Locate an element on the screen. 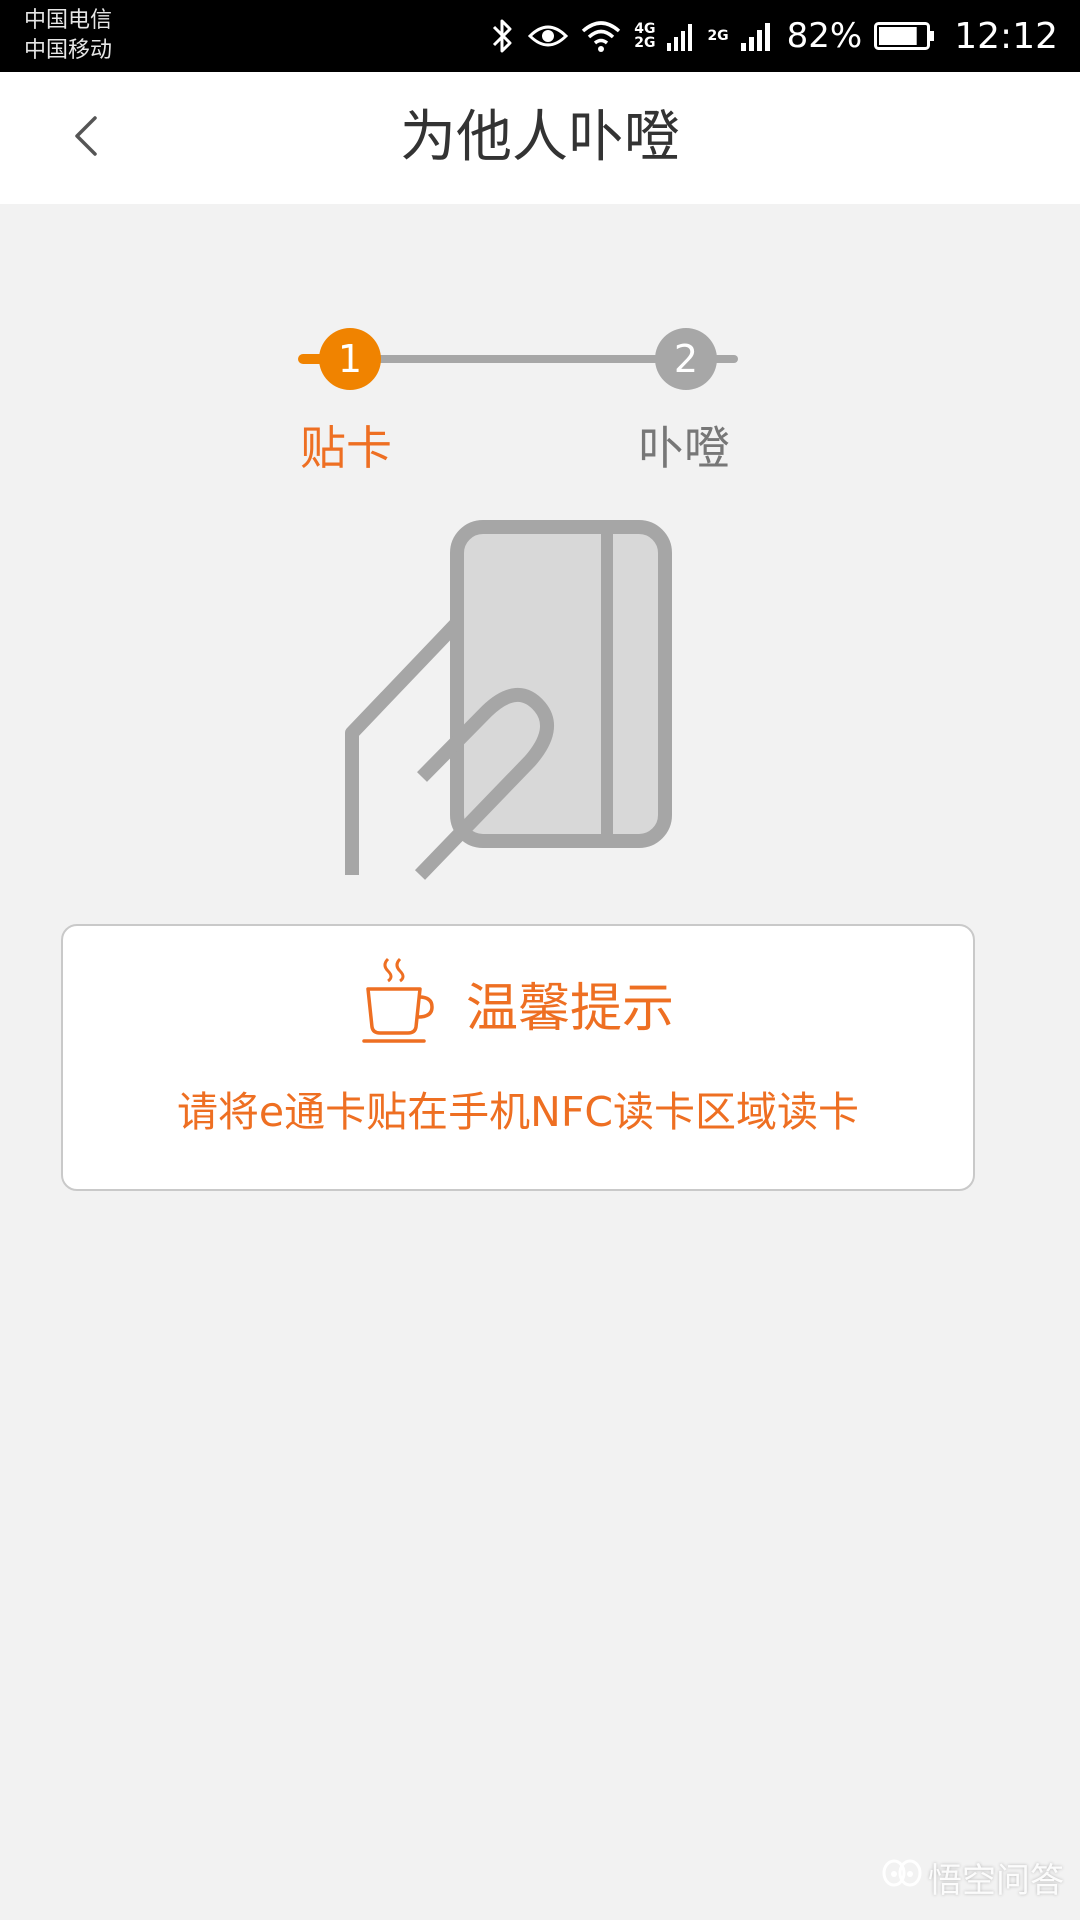 This screenshot has width=1080, height=1920. chevron-left-icon is located at coordinates (86, 138).